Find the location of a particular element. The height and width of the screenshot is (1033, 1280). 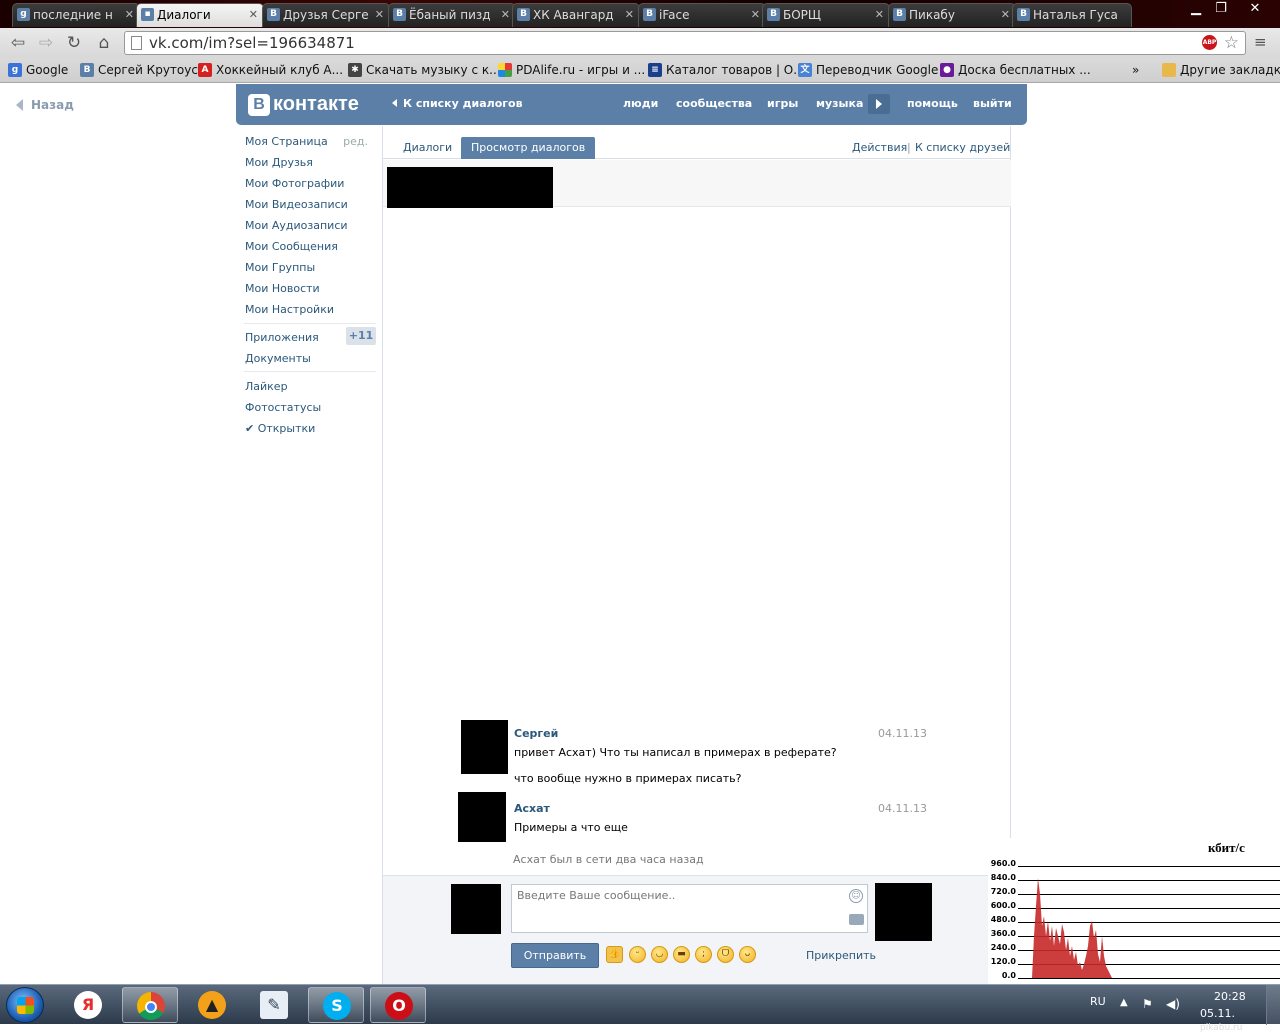

sidebar-item-groups: Мои Группы is located at coordinates (280, 267).